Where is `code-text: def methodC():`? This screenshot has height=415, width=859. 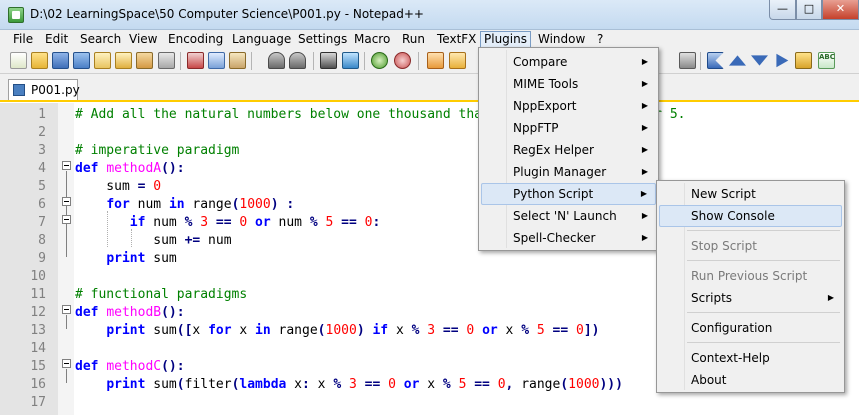
code-text: def methodC(): is located at coordinates (130, 367).